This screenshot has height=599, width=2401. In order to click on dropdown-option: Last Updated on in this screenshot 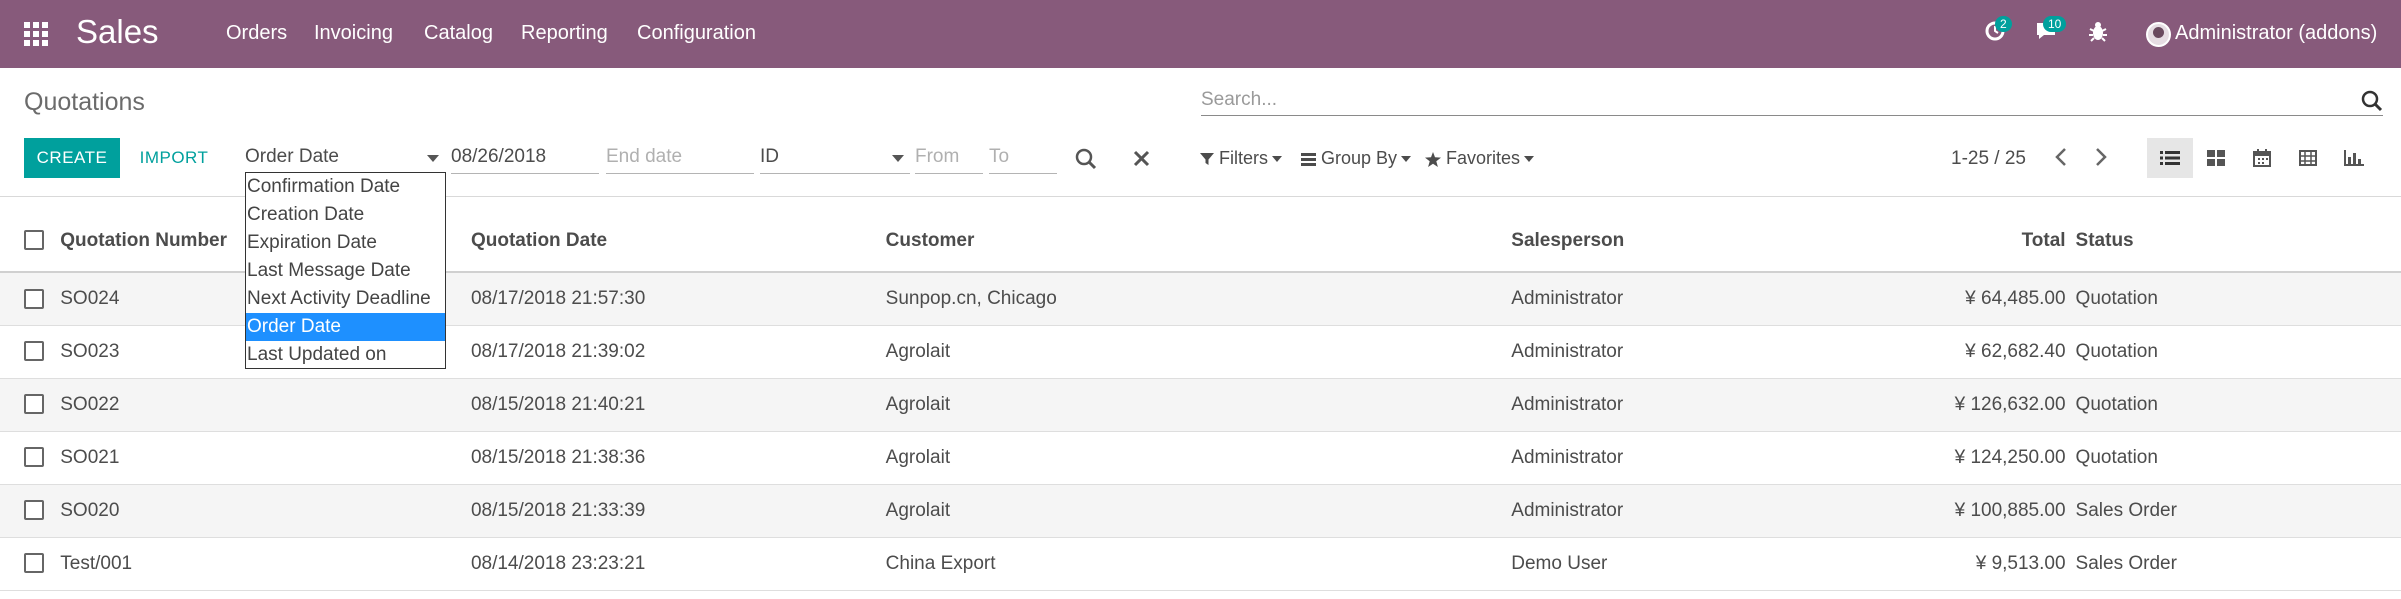, I will do `click(345, 354)`.